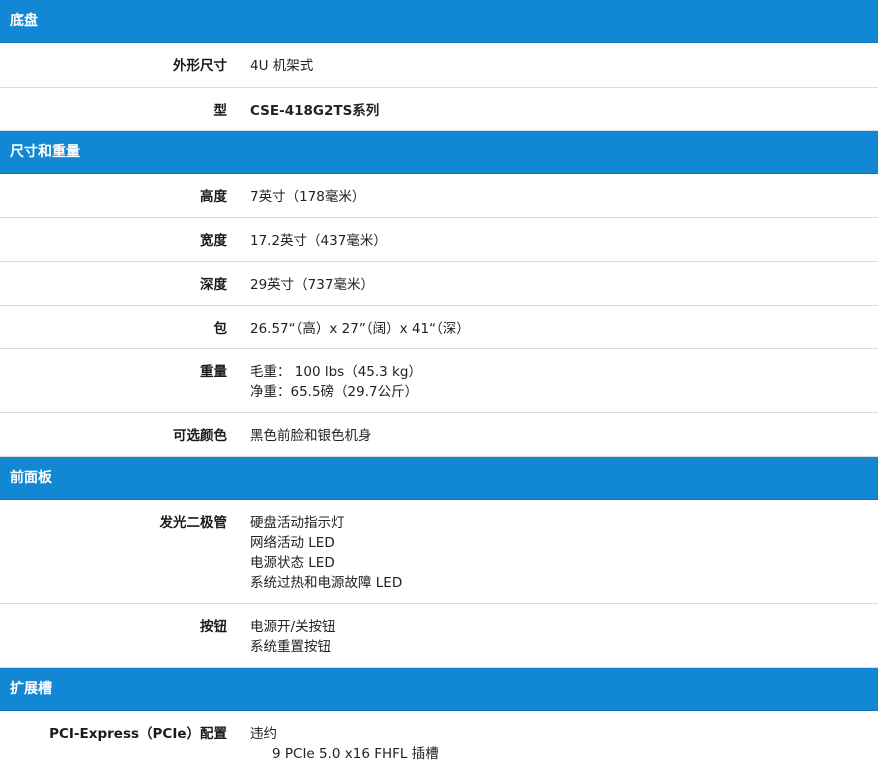 This screenshot has width=878, height=760. What do you see at coordinates (263, 734) in the screenshot?
I see `pcie-default: 违约` at bounding box center [263, 734].